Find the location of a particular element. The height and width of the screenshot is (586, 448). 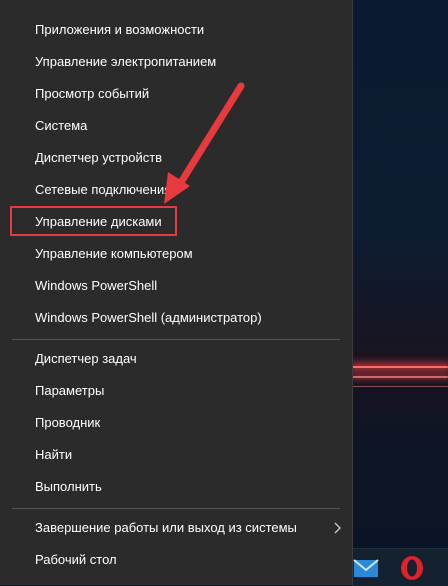

menu-item-label: Завершение работы или выход из системы is located at coordinates (166, 527).